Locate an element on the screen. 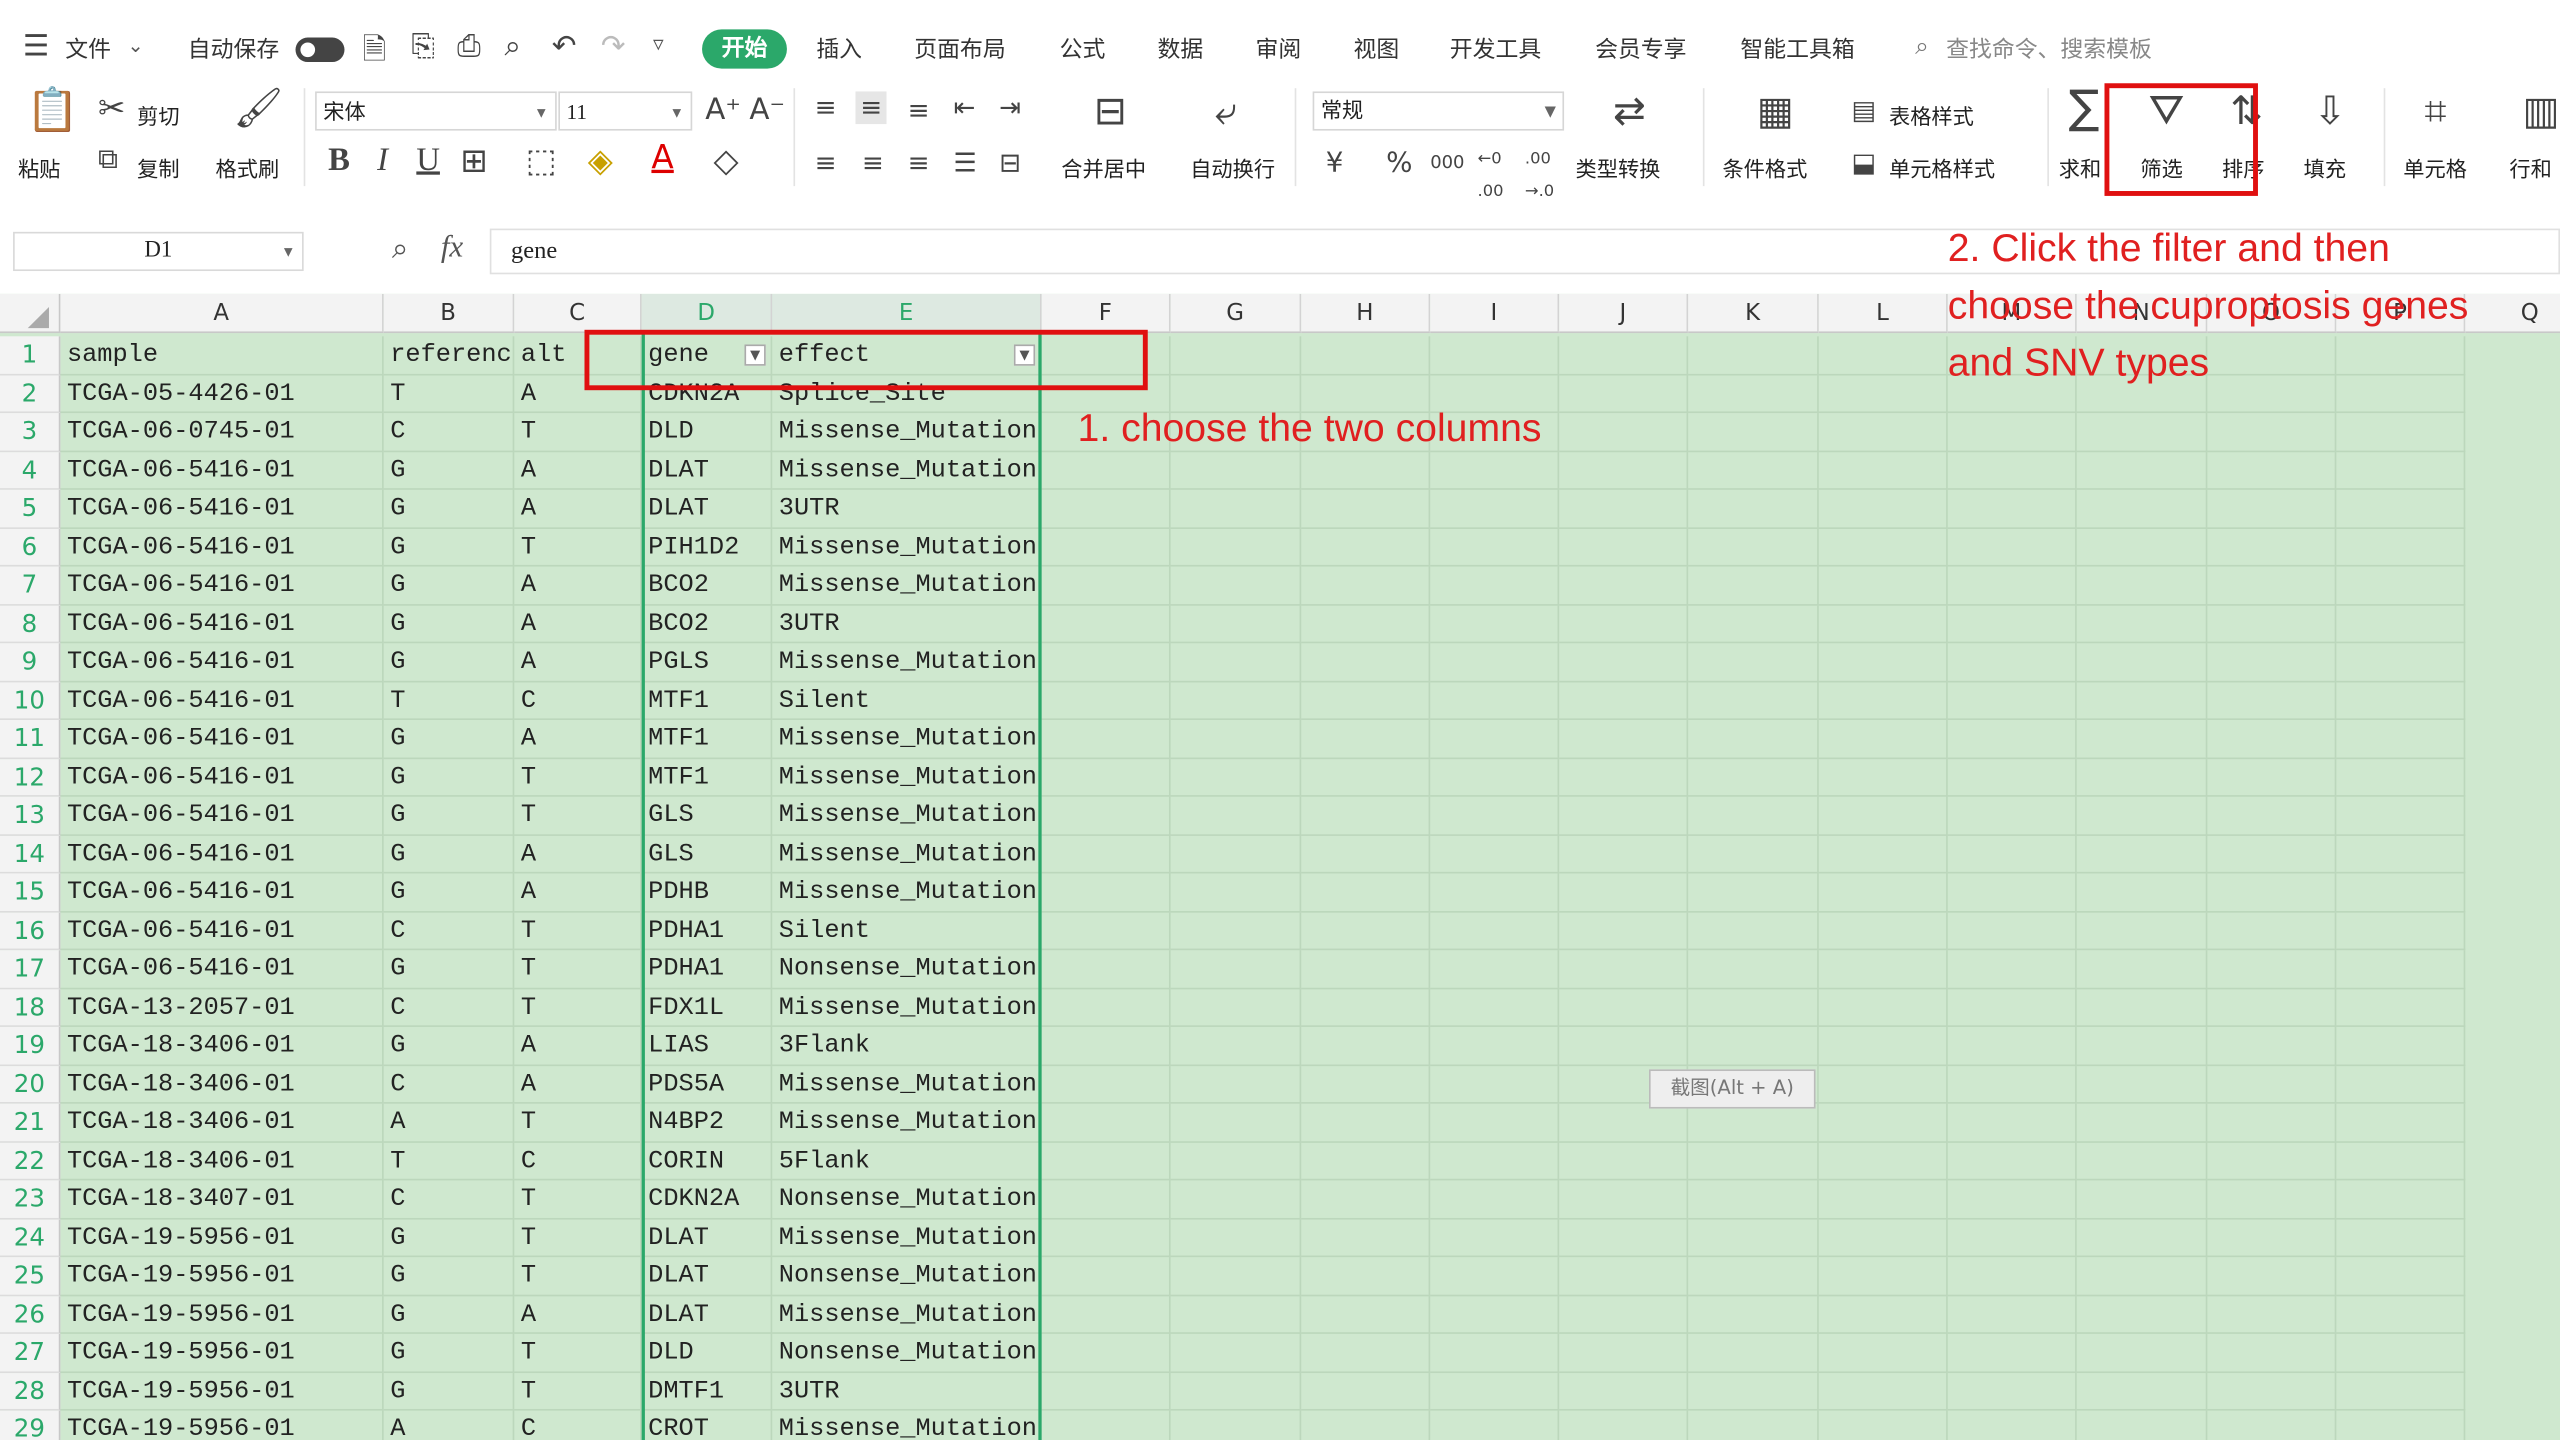  row-header: 6 is located at coordinates (30, 547).